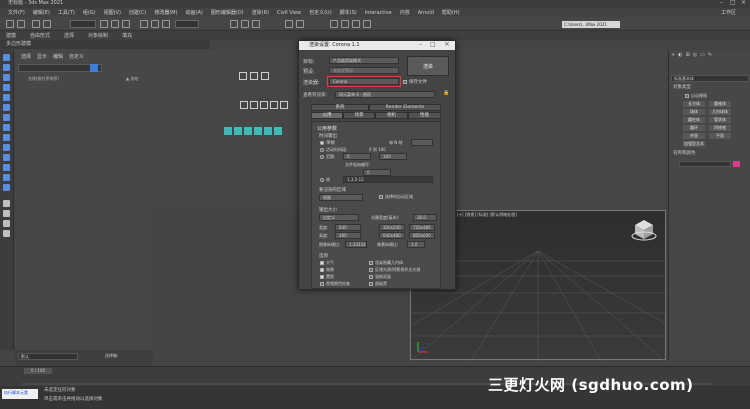  What do you see at coordinates (21, 24) in the screenshot?
I see `redo-icon` at bounding box center [21, 24].